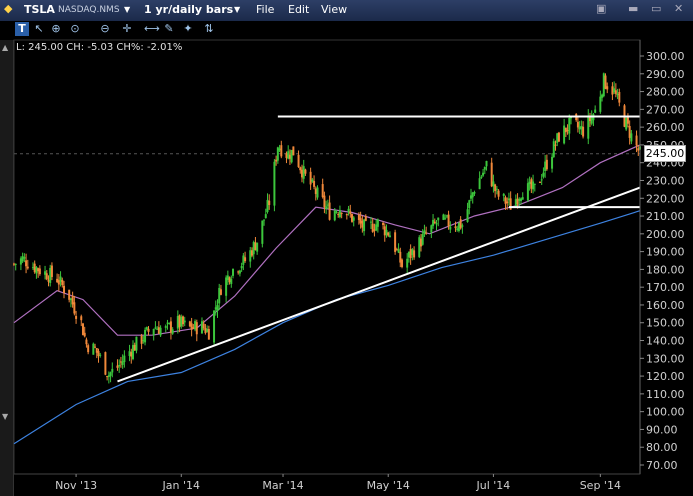  What do you see at coordinates (665, 412) in the screenshot?
I see `y-tick-label: 100.00` at bounding box center [665, 412].